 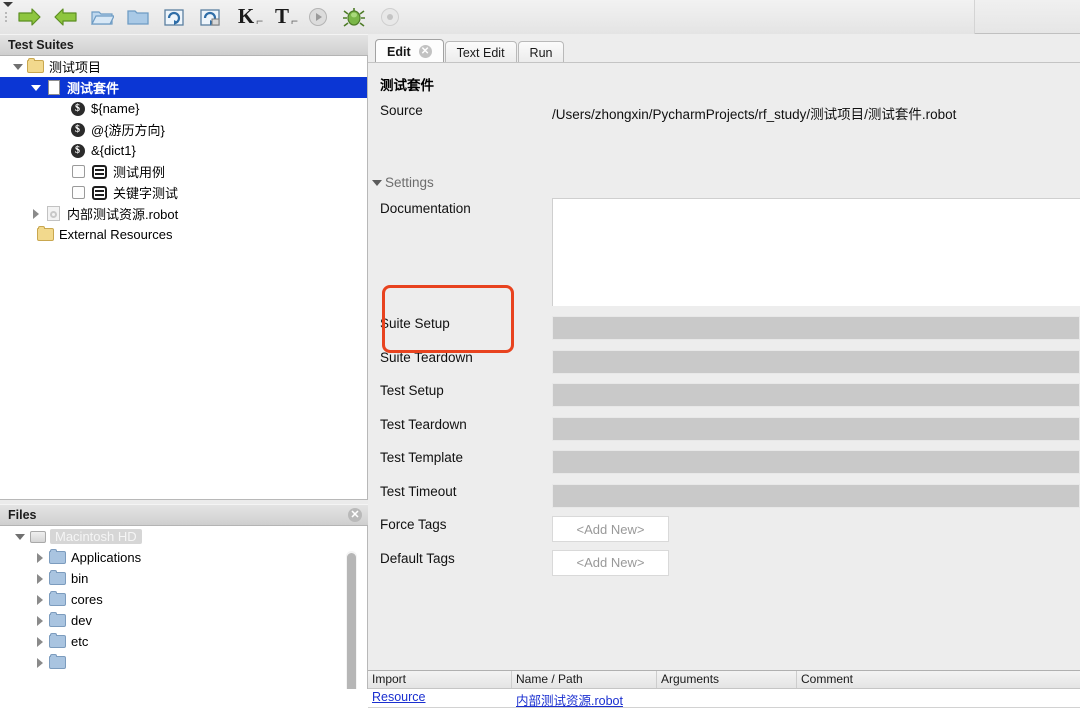 What do you see at coordinates (183, 662) in the screenshot?
I see `files-item-partial` at bounding box center [183, 662].